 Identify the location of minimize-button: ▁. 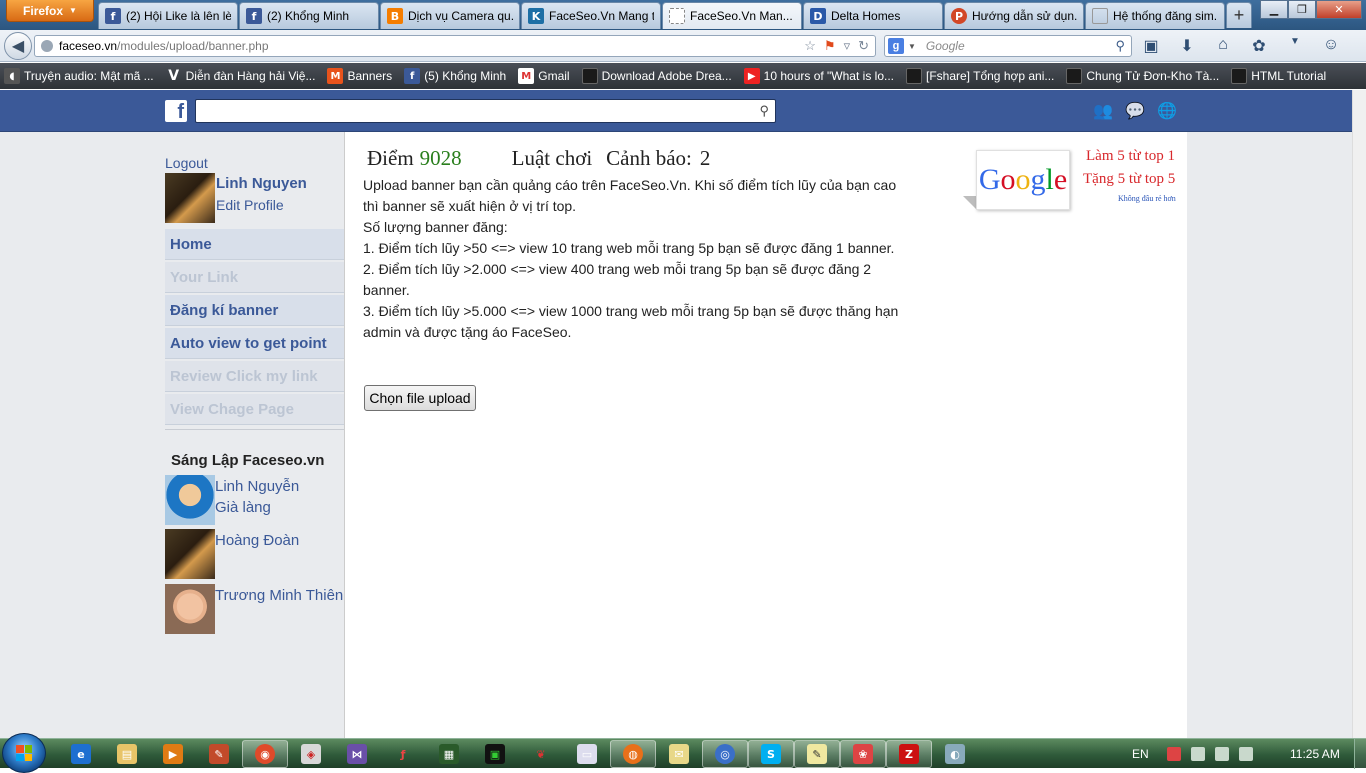
(1274, 9).